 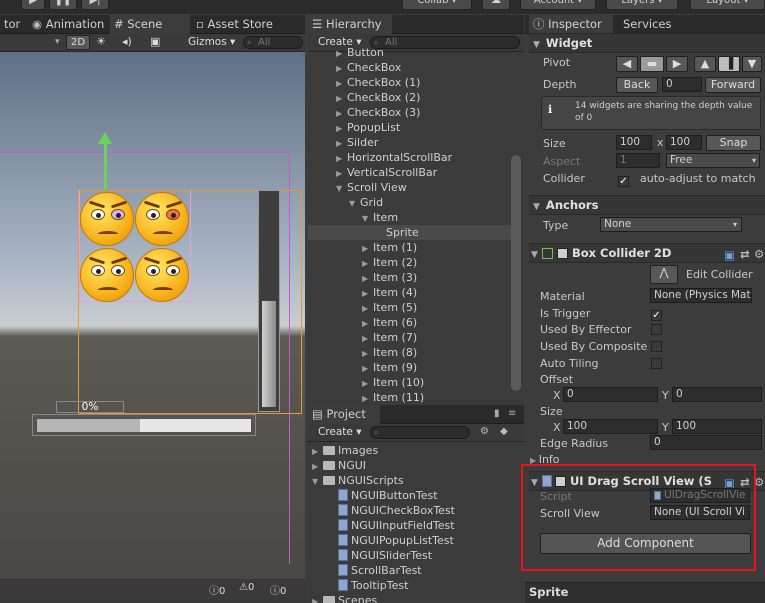 What do you see at coordinates (410, 337) in the screenshot?
I see `hierarchy-item: ▶ Item (7)` at bounding box center [410, 337].